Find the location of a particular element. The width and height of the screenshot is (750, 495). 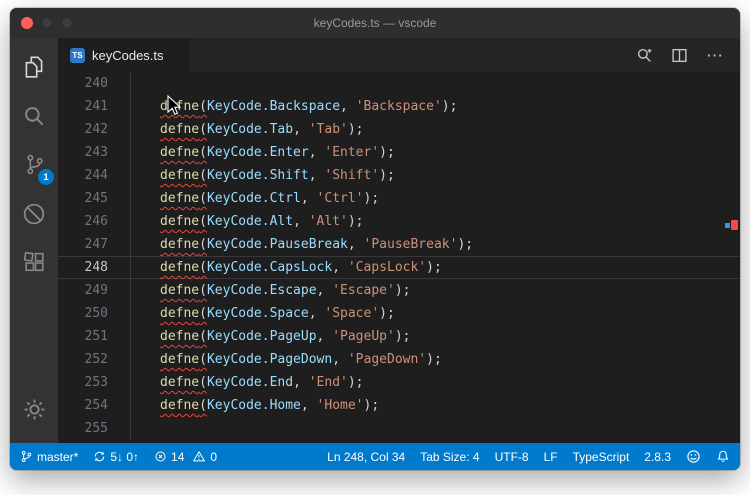

activity-bar: 1 is located at coordinates (34, 240).